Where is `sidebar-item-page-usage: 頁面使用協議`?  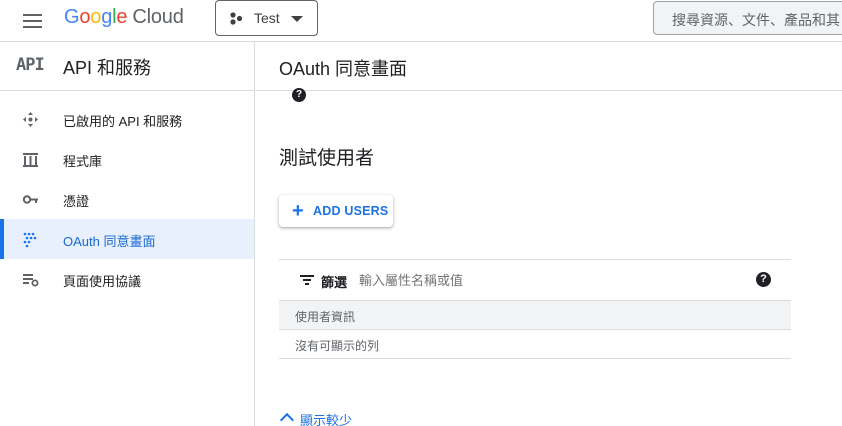
sidebar-item-page-usage: 頁面使用協議 is located at coordinates (127, 279).